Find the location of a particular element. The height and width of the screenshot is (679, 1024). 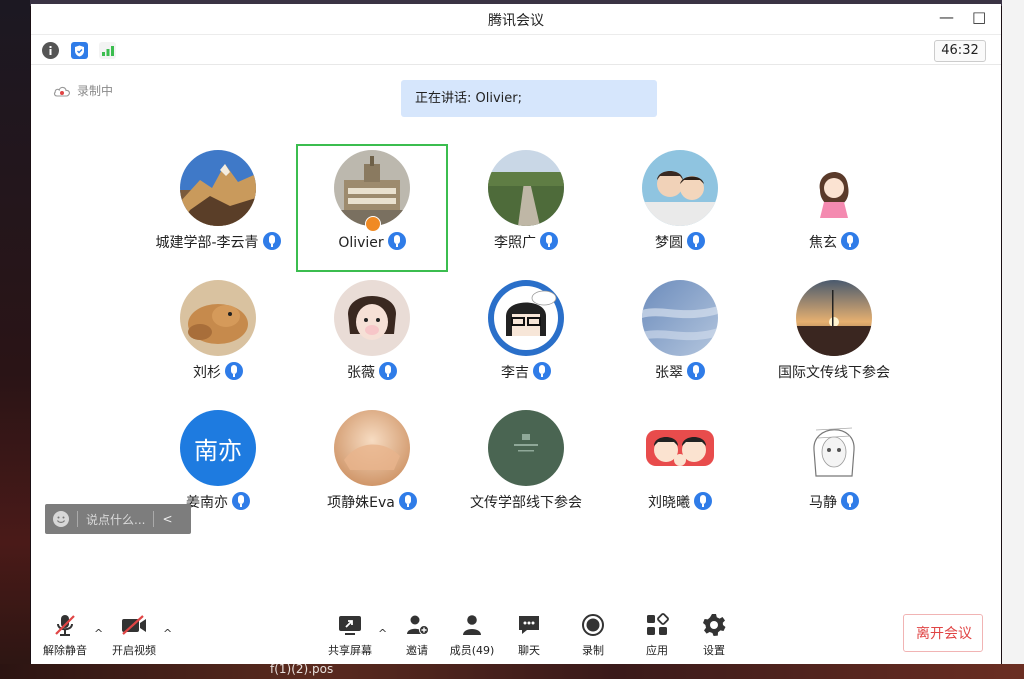

members-label: 成员(49) is located at coordinates (472, 650).